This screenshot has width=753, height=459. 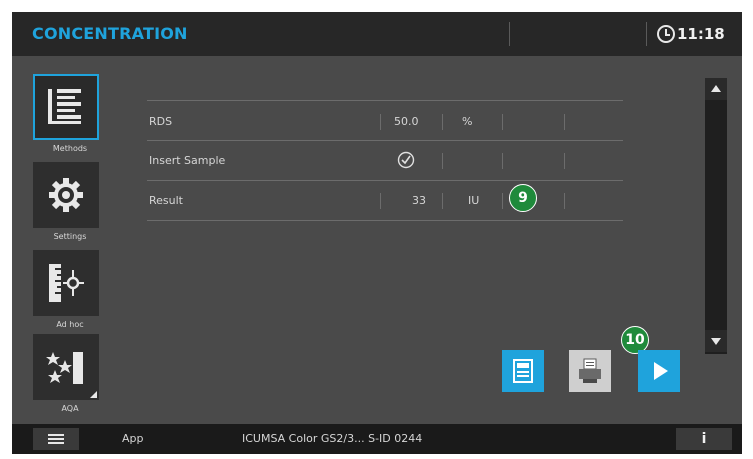 I want to click on check-circle-icon, so click(x=406, y=160).